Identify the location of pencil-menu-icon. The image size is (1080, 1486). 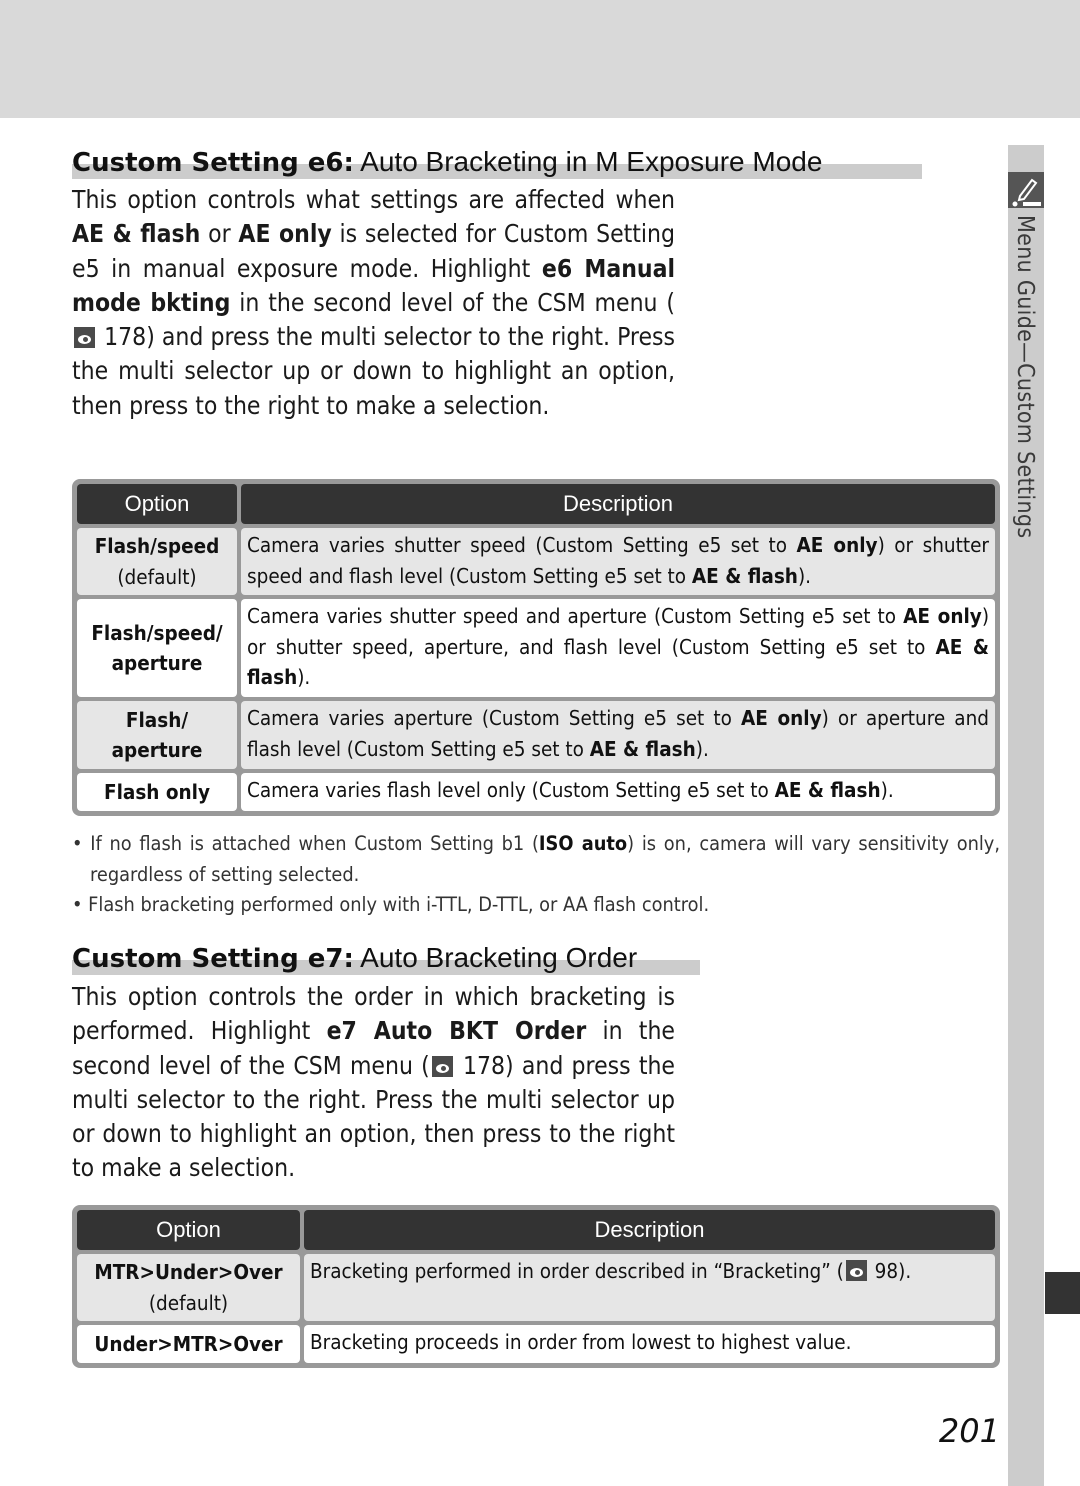
(1026, 190).